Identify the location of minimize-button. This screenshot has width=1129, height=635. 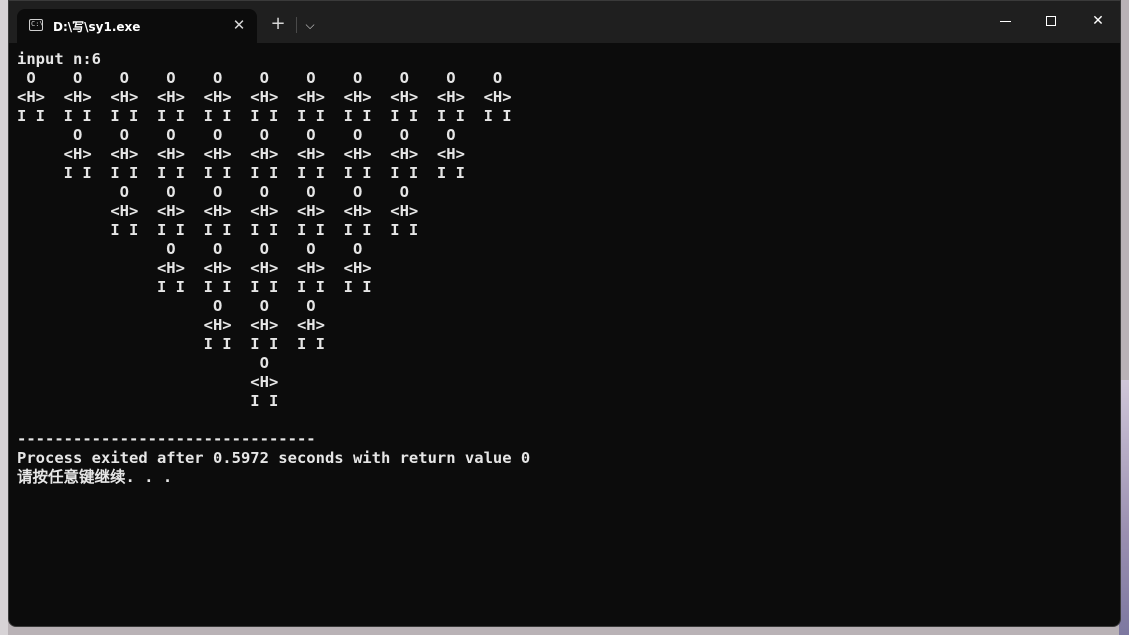
(1006, 22).